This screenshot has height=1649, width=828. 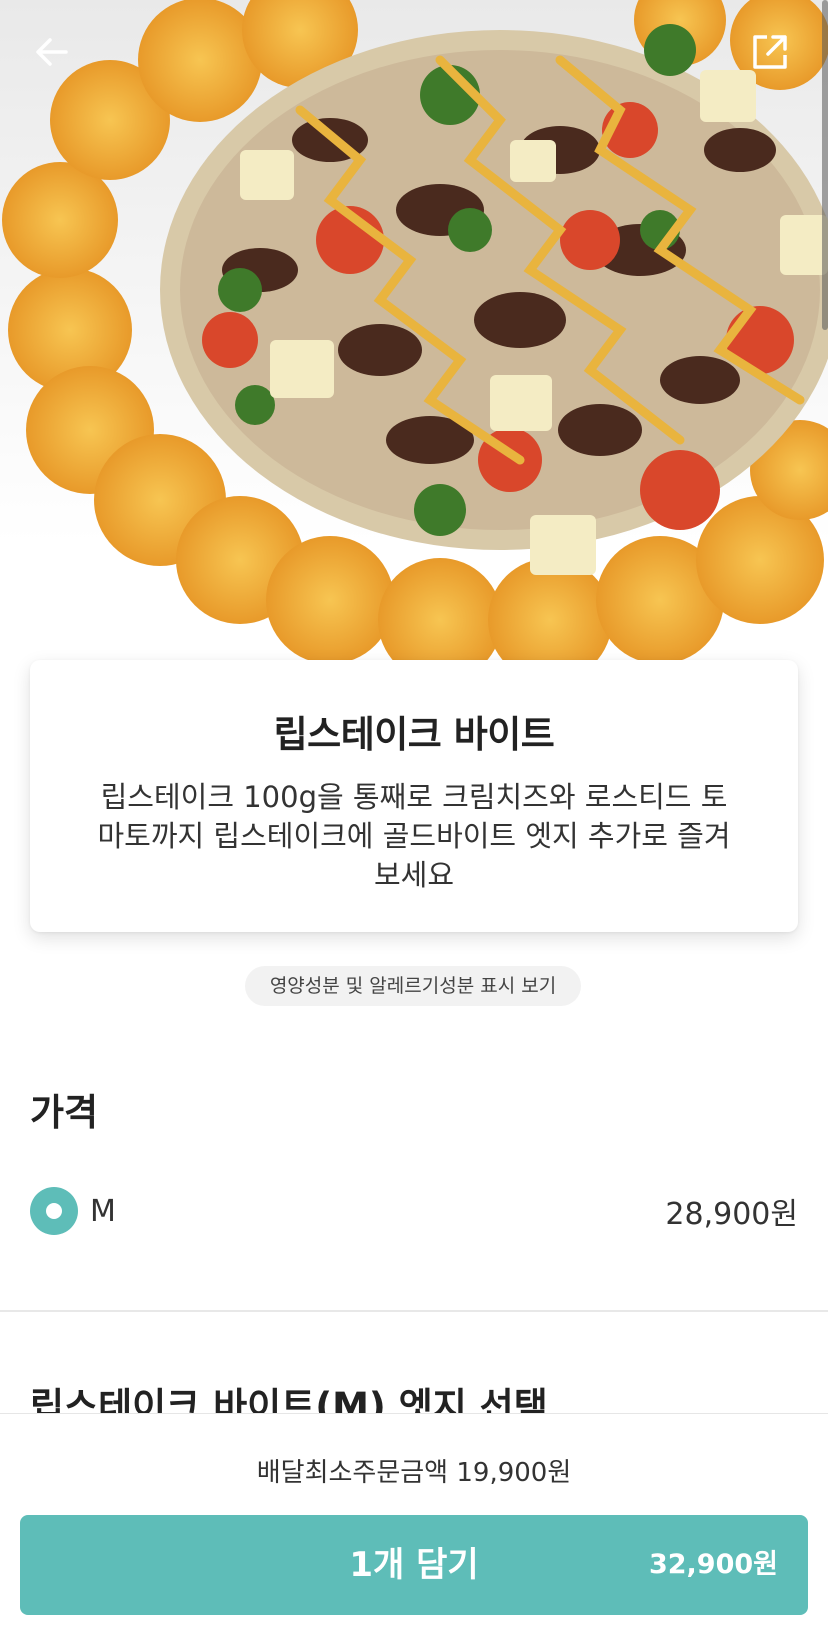 I want to click on scrollbar, so click(x=825, y=165).